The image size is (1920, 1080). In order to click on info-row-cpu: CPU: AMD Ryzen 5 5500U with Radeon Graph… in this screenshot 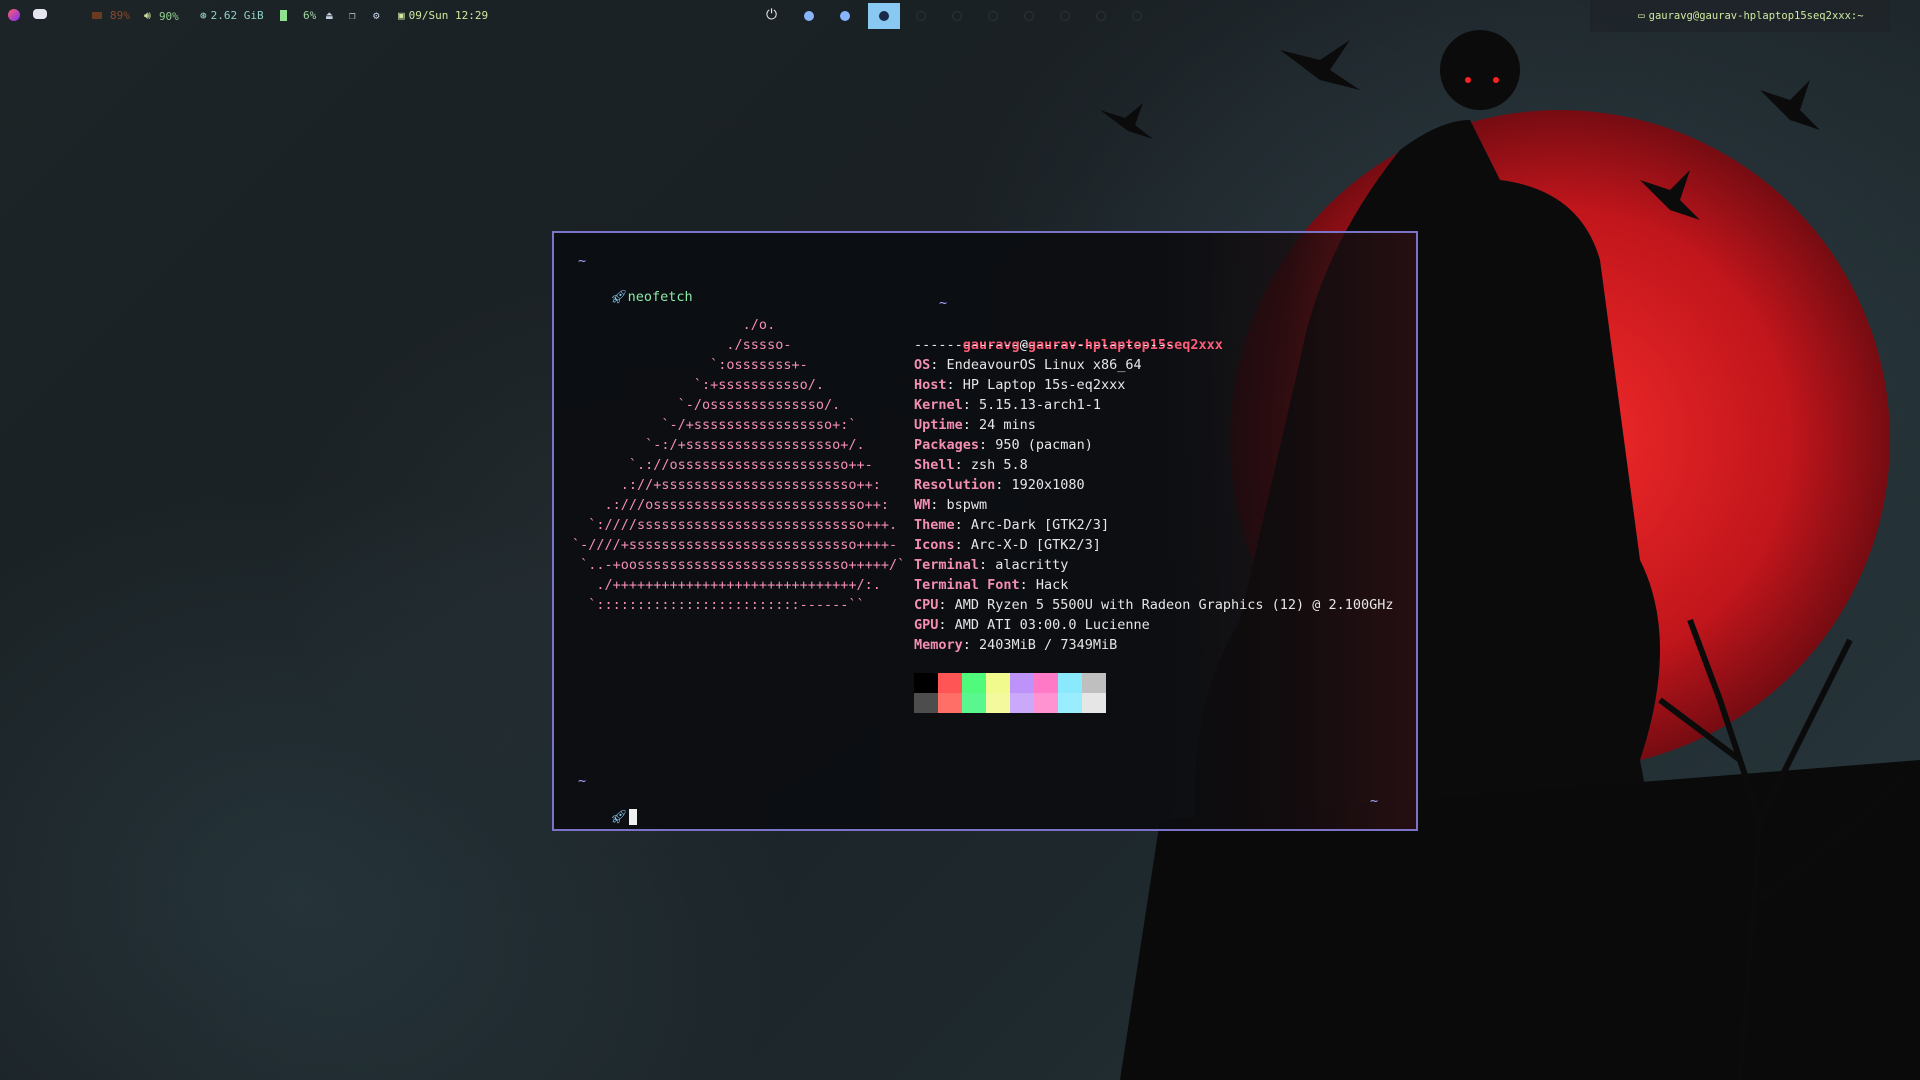, I will do `click(1154, 605)`.